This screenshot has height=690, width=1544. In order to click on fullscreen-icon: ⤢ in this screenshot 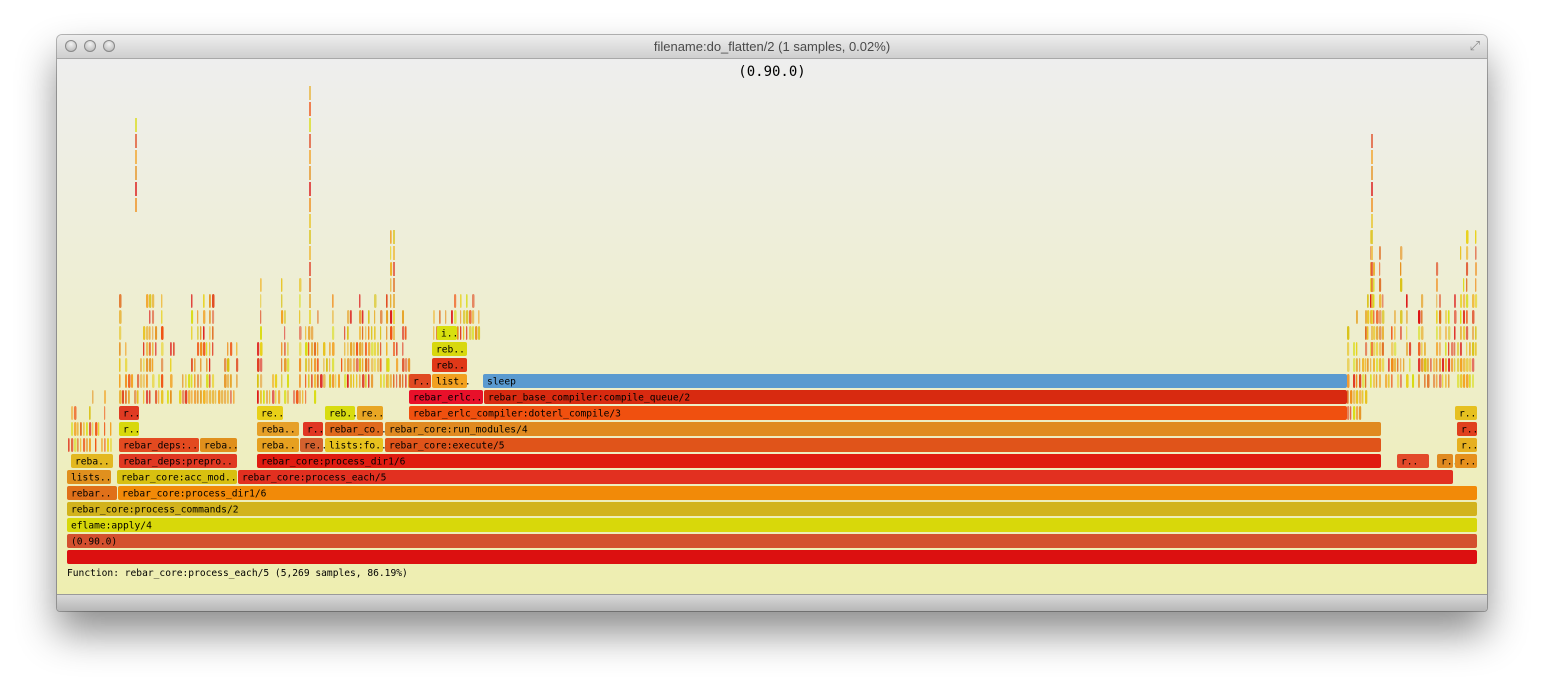, I will do `click(1475, 46)`.